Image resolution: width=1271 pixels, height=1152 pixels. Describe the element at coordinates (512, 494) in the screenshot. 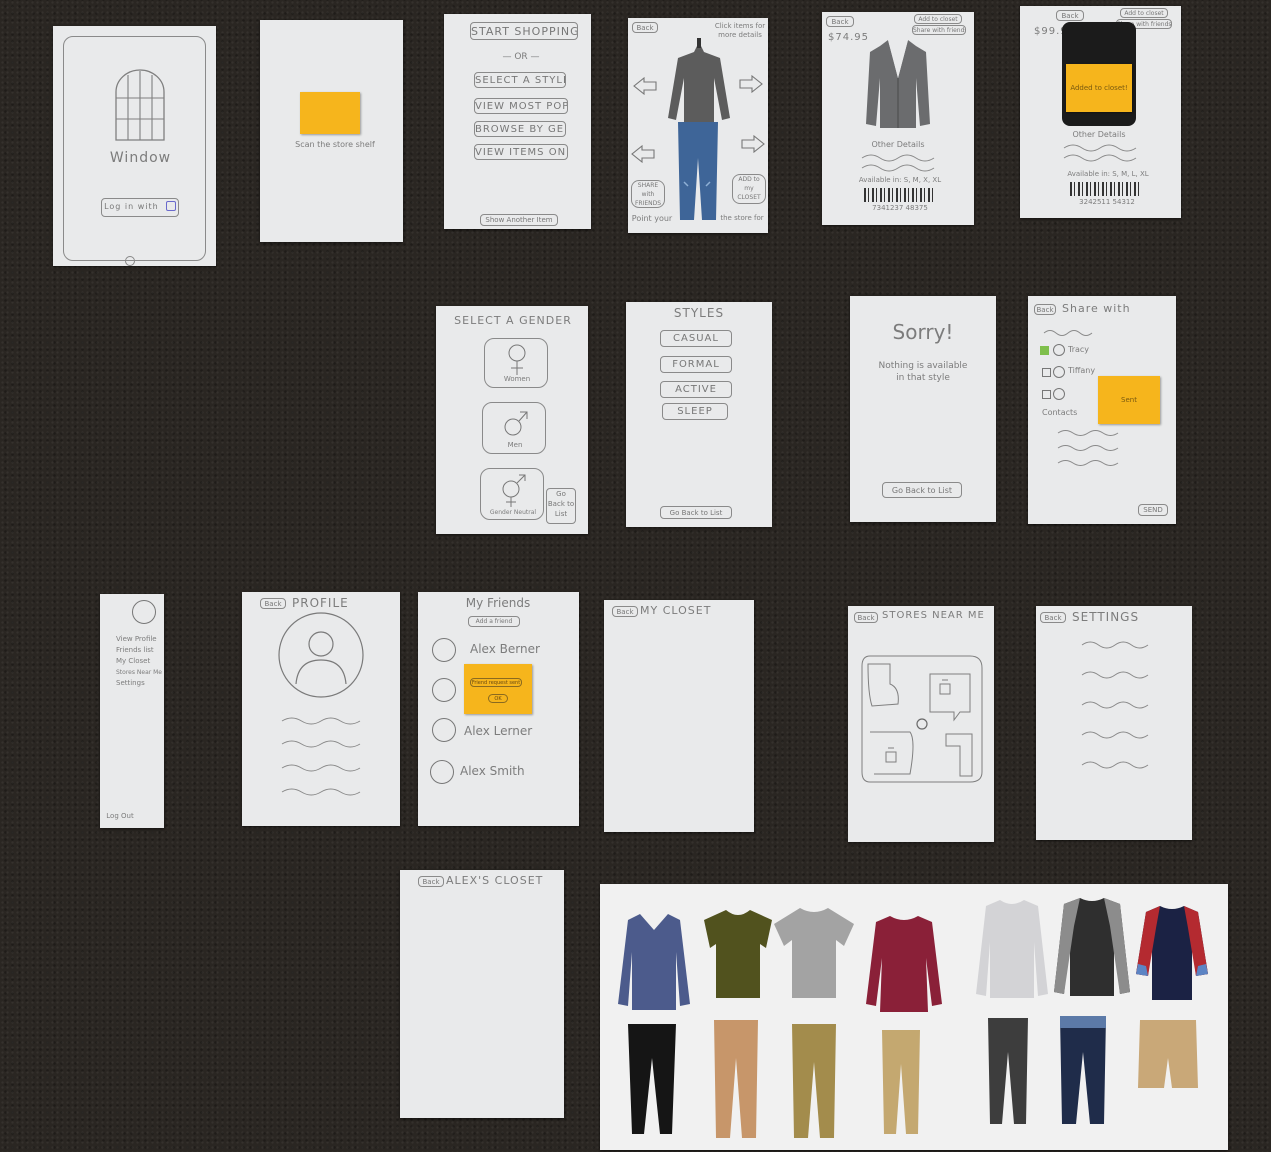

I see `gender-neutral-button: Gender Neutral` at that location.